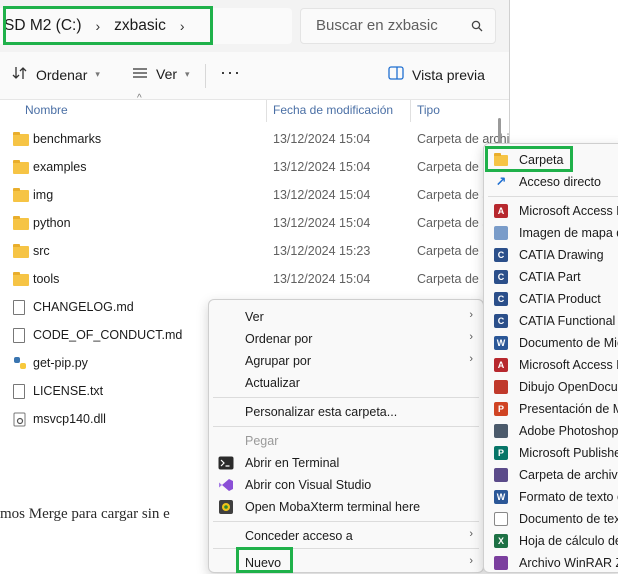 The height and width of the screenshot is (574, 618). I want to click on menu-item-ordenar: Ordenar por ›, so click(346, 339).